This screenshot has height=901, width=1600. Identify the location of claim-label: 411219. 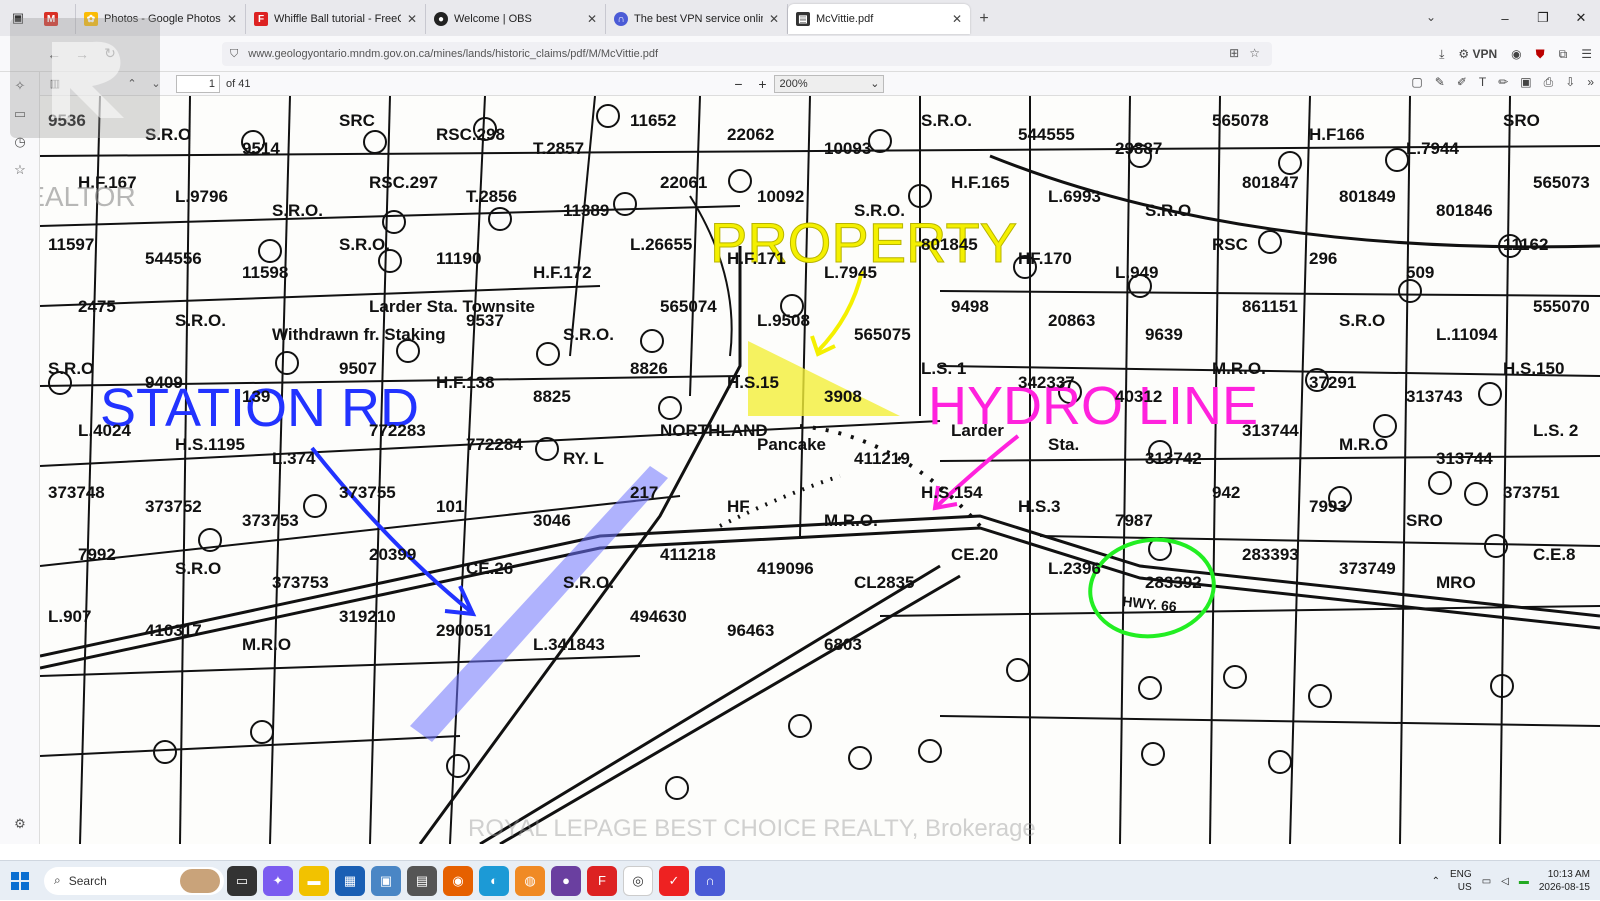
(882, 458).